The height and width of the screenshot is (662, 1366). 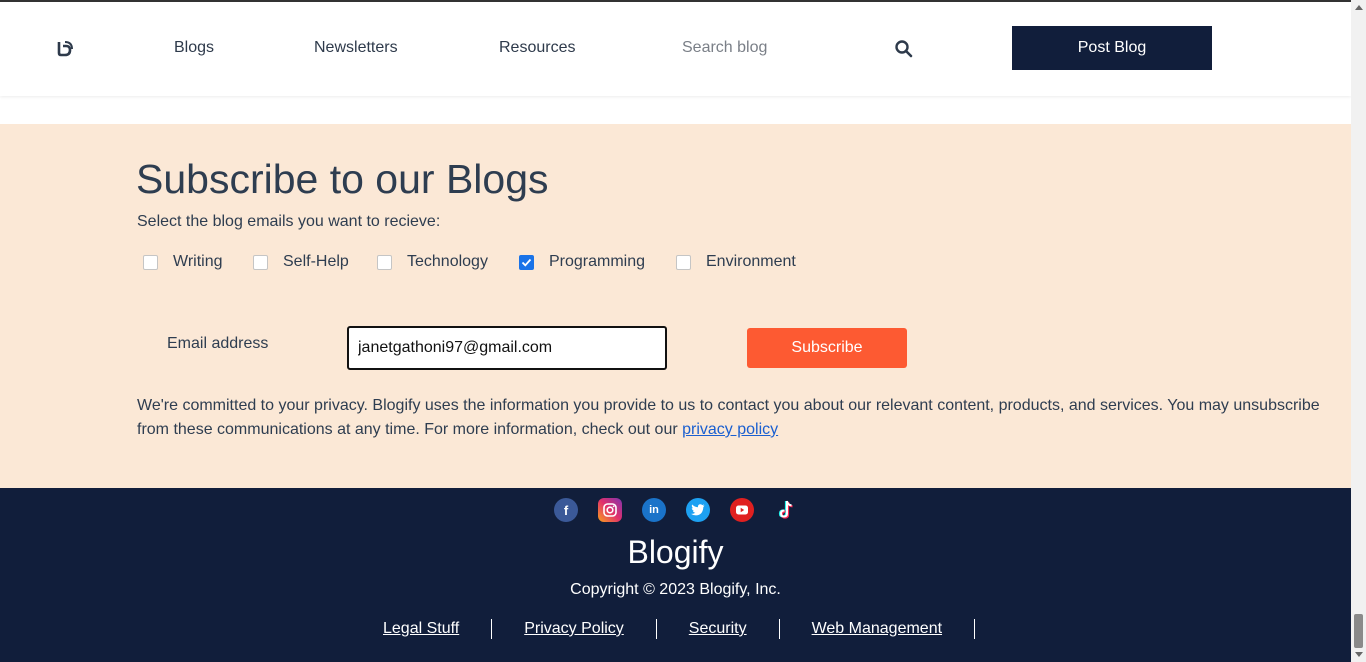 What do you see at coordinates (786, 510) in the screenshot?
I see `tiktok-icon` at bounding box center [786, 510].